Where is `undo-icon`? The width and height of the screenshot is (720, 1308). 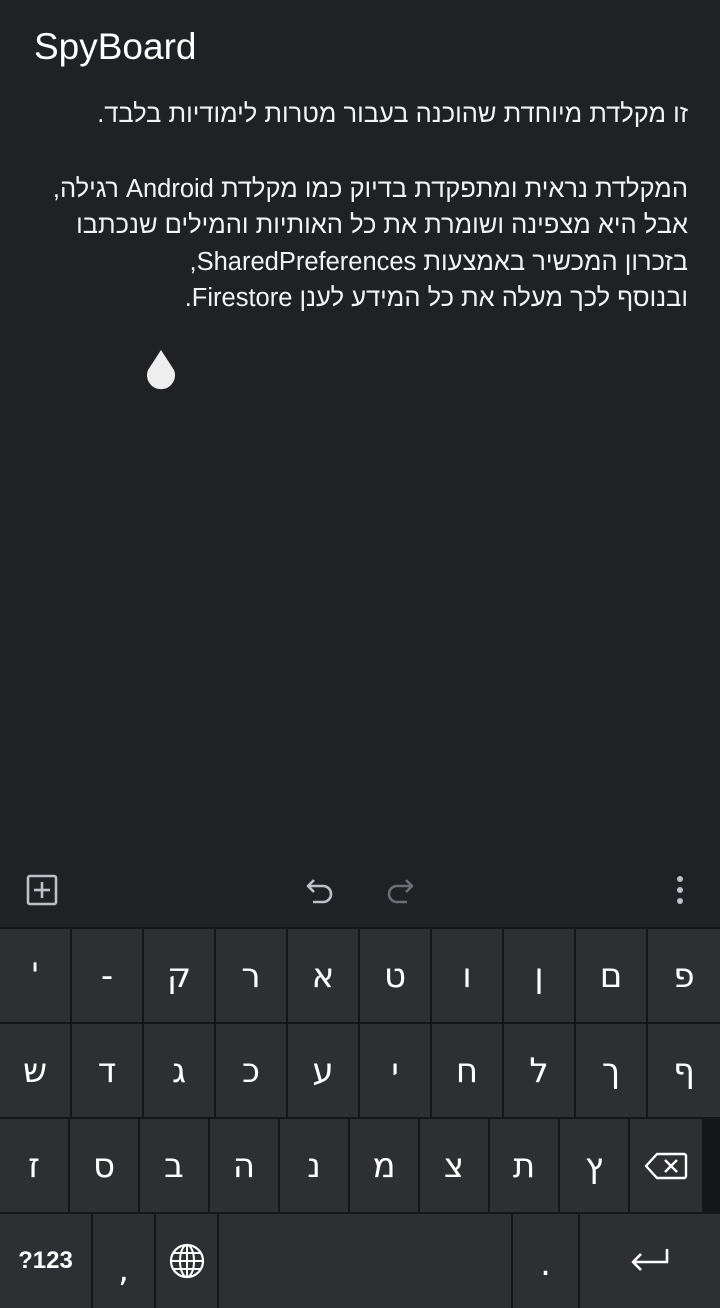 undo-icon is located at coordinates (320, 890).